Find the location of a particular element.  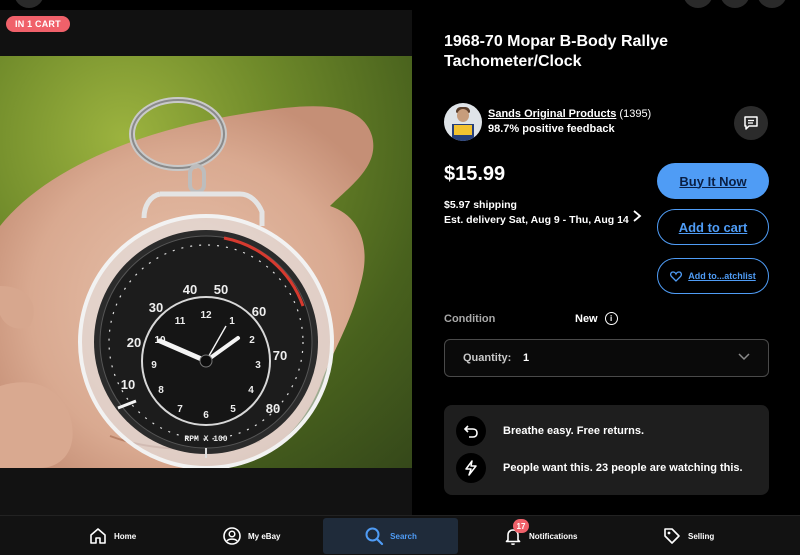

clock-label: 7 is located at coordinates (180, 409).